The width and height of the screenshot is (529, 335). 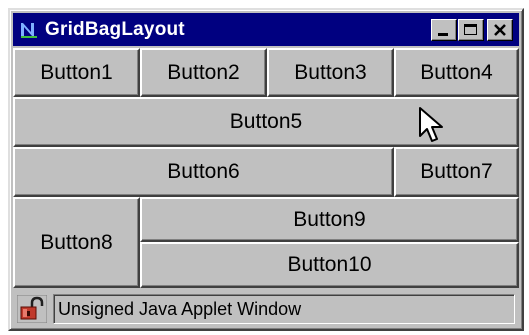 I want to click on maximize-button, so click(x=471, y=30).